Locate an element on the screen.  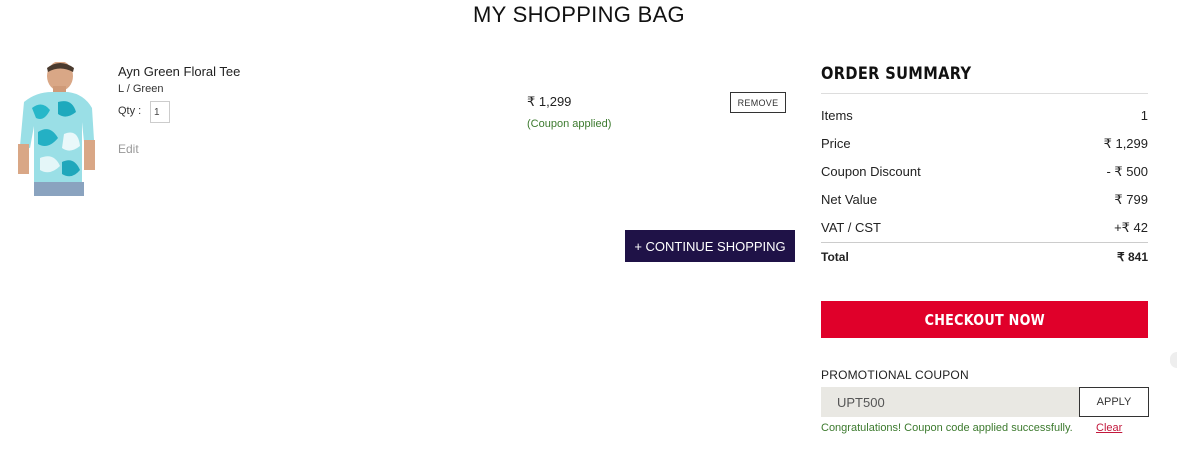
promo-coupon-label: PROMOTIONAL COUPON is located at coordinates (895, 375).